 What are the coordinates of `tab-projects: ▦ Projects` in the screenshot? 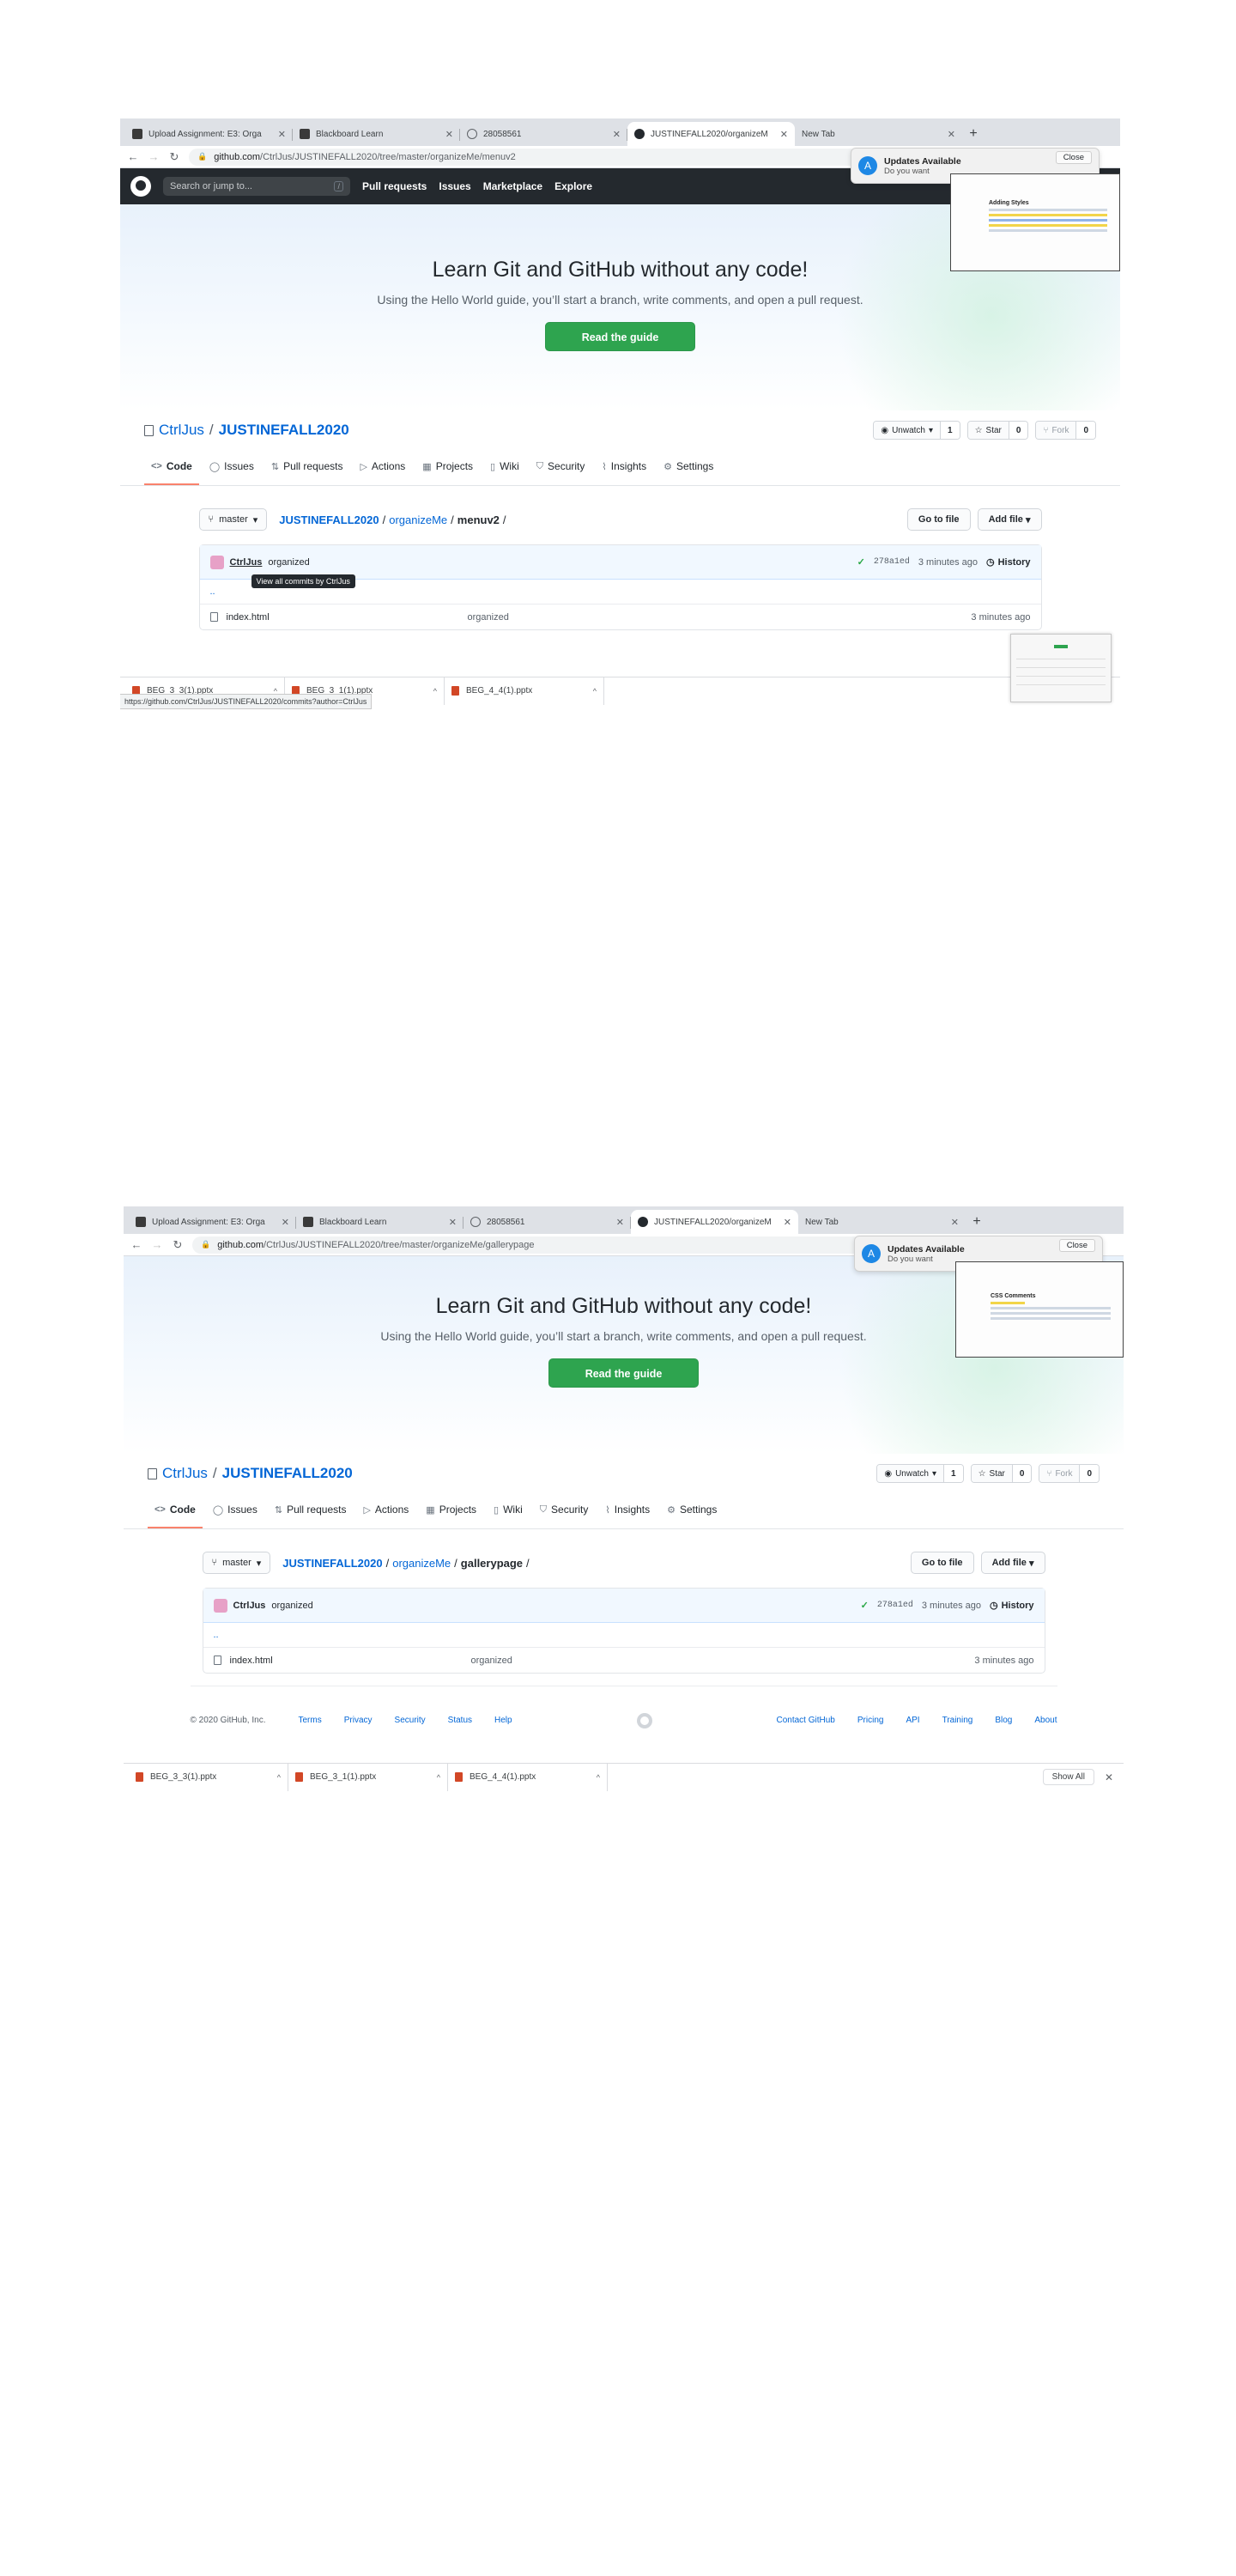 It's located at (451, 1510).